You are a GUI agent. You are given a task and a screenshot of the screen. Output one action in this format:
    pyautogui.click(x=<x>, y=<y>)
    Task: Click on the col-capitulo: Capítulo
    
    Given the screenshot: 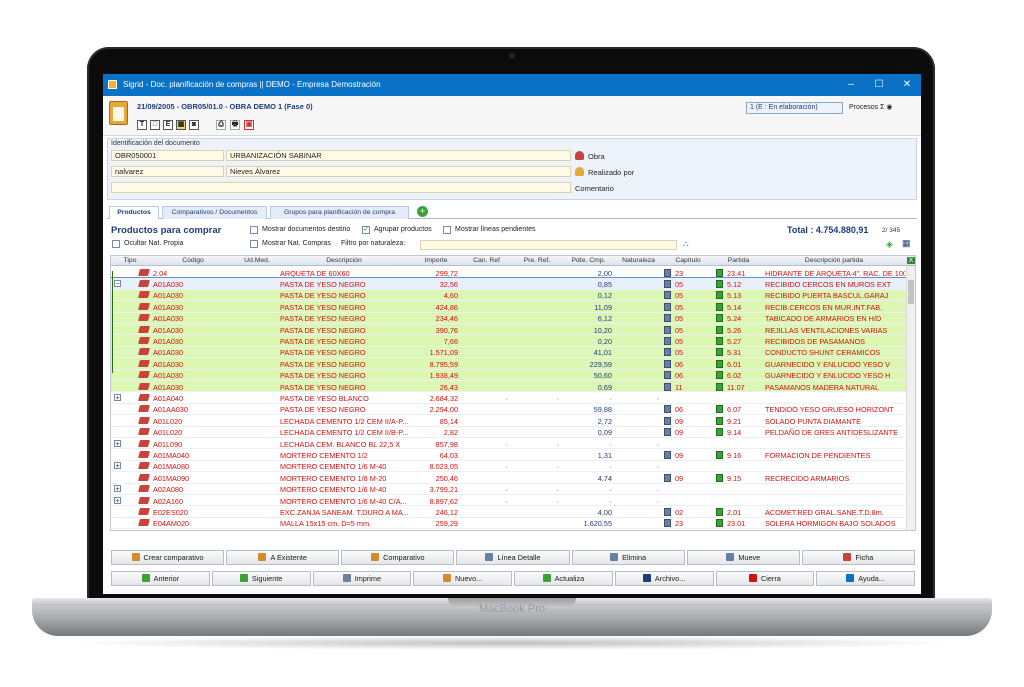 What is the action you would take?
    pyautogui.click(x=688, y=260)
    